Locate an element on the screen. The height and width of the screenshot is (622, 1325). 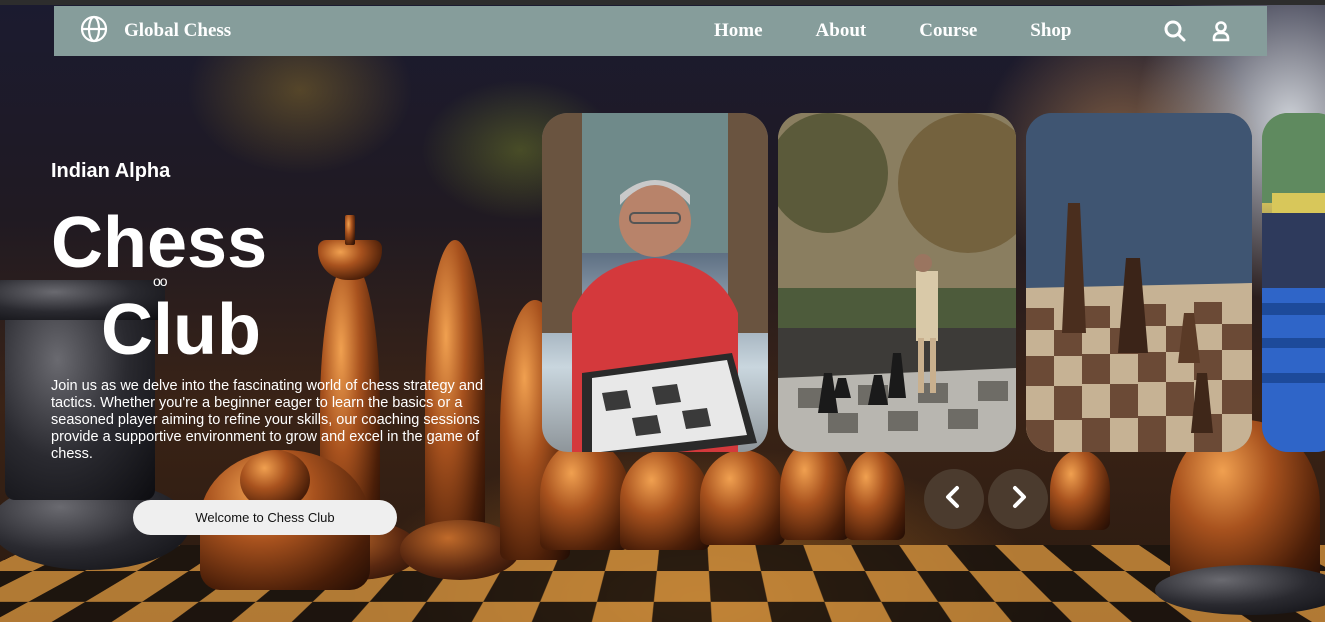
window-top-border is located at coordinates (662, 2).